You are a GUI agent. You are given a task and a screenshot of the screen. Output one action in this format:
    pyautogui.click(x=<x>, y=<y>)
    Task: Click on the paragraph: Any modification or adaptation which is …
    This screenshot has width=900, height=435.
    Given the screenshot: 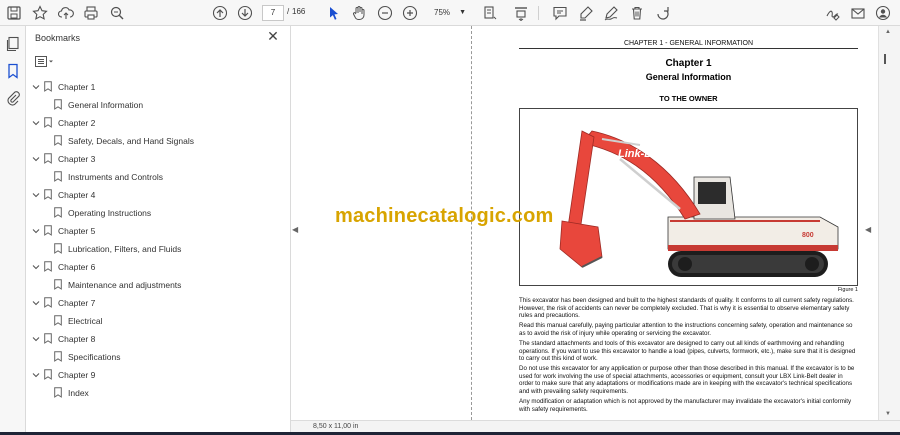 What is the action you would take?
    pyautogui.click(x=685, y=405)
    